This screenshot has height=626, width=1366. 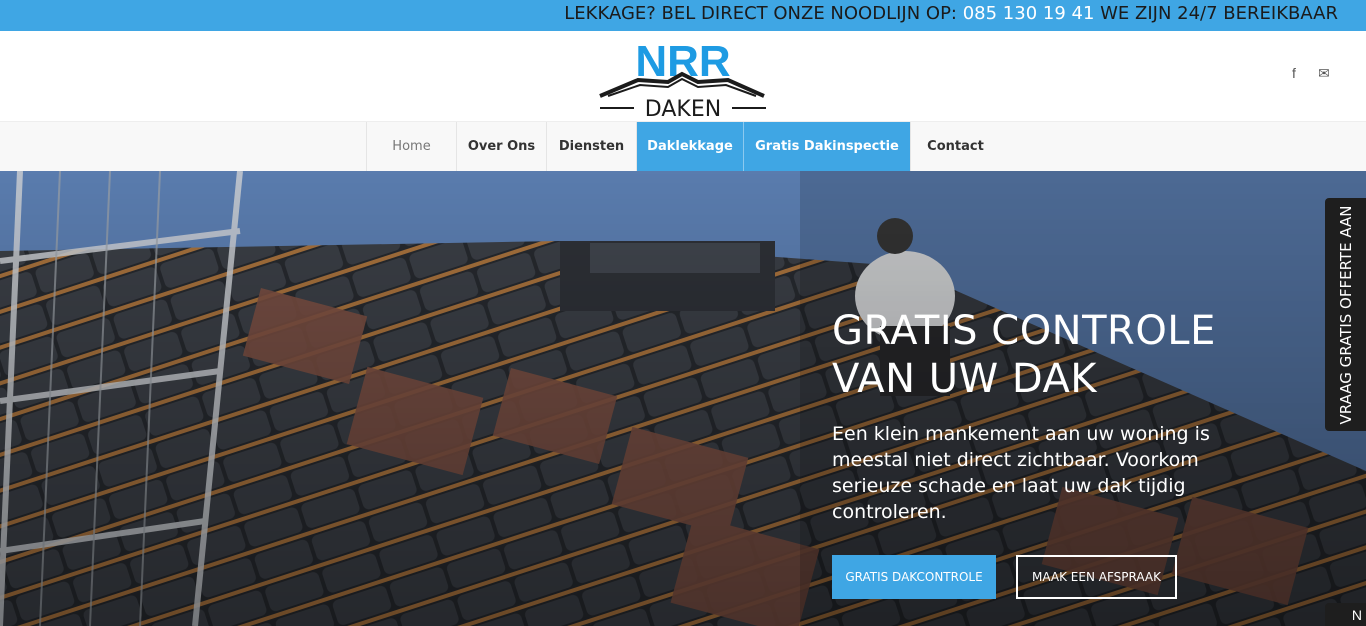 What do you see at coordinates (1029, 13) in the screenshot?
I see `emergency-phone-link: 085 130 19 41` at bounding box center [1029, 13].